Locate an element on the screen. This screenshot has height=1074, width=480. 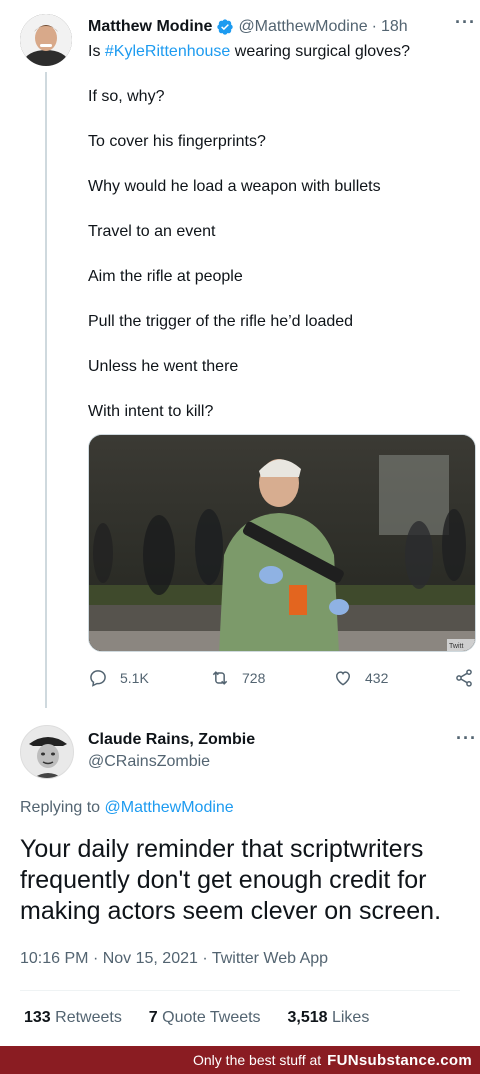
tweet-text-line: Aim the rifle at people is located at coordinates (165, 276).